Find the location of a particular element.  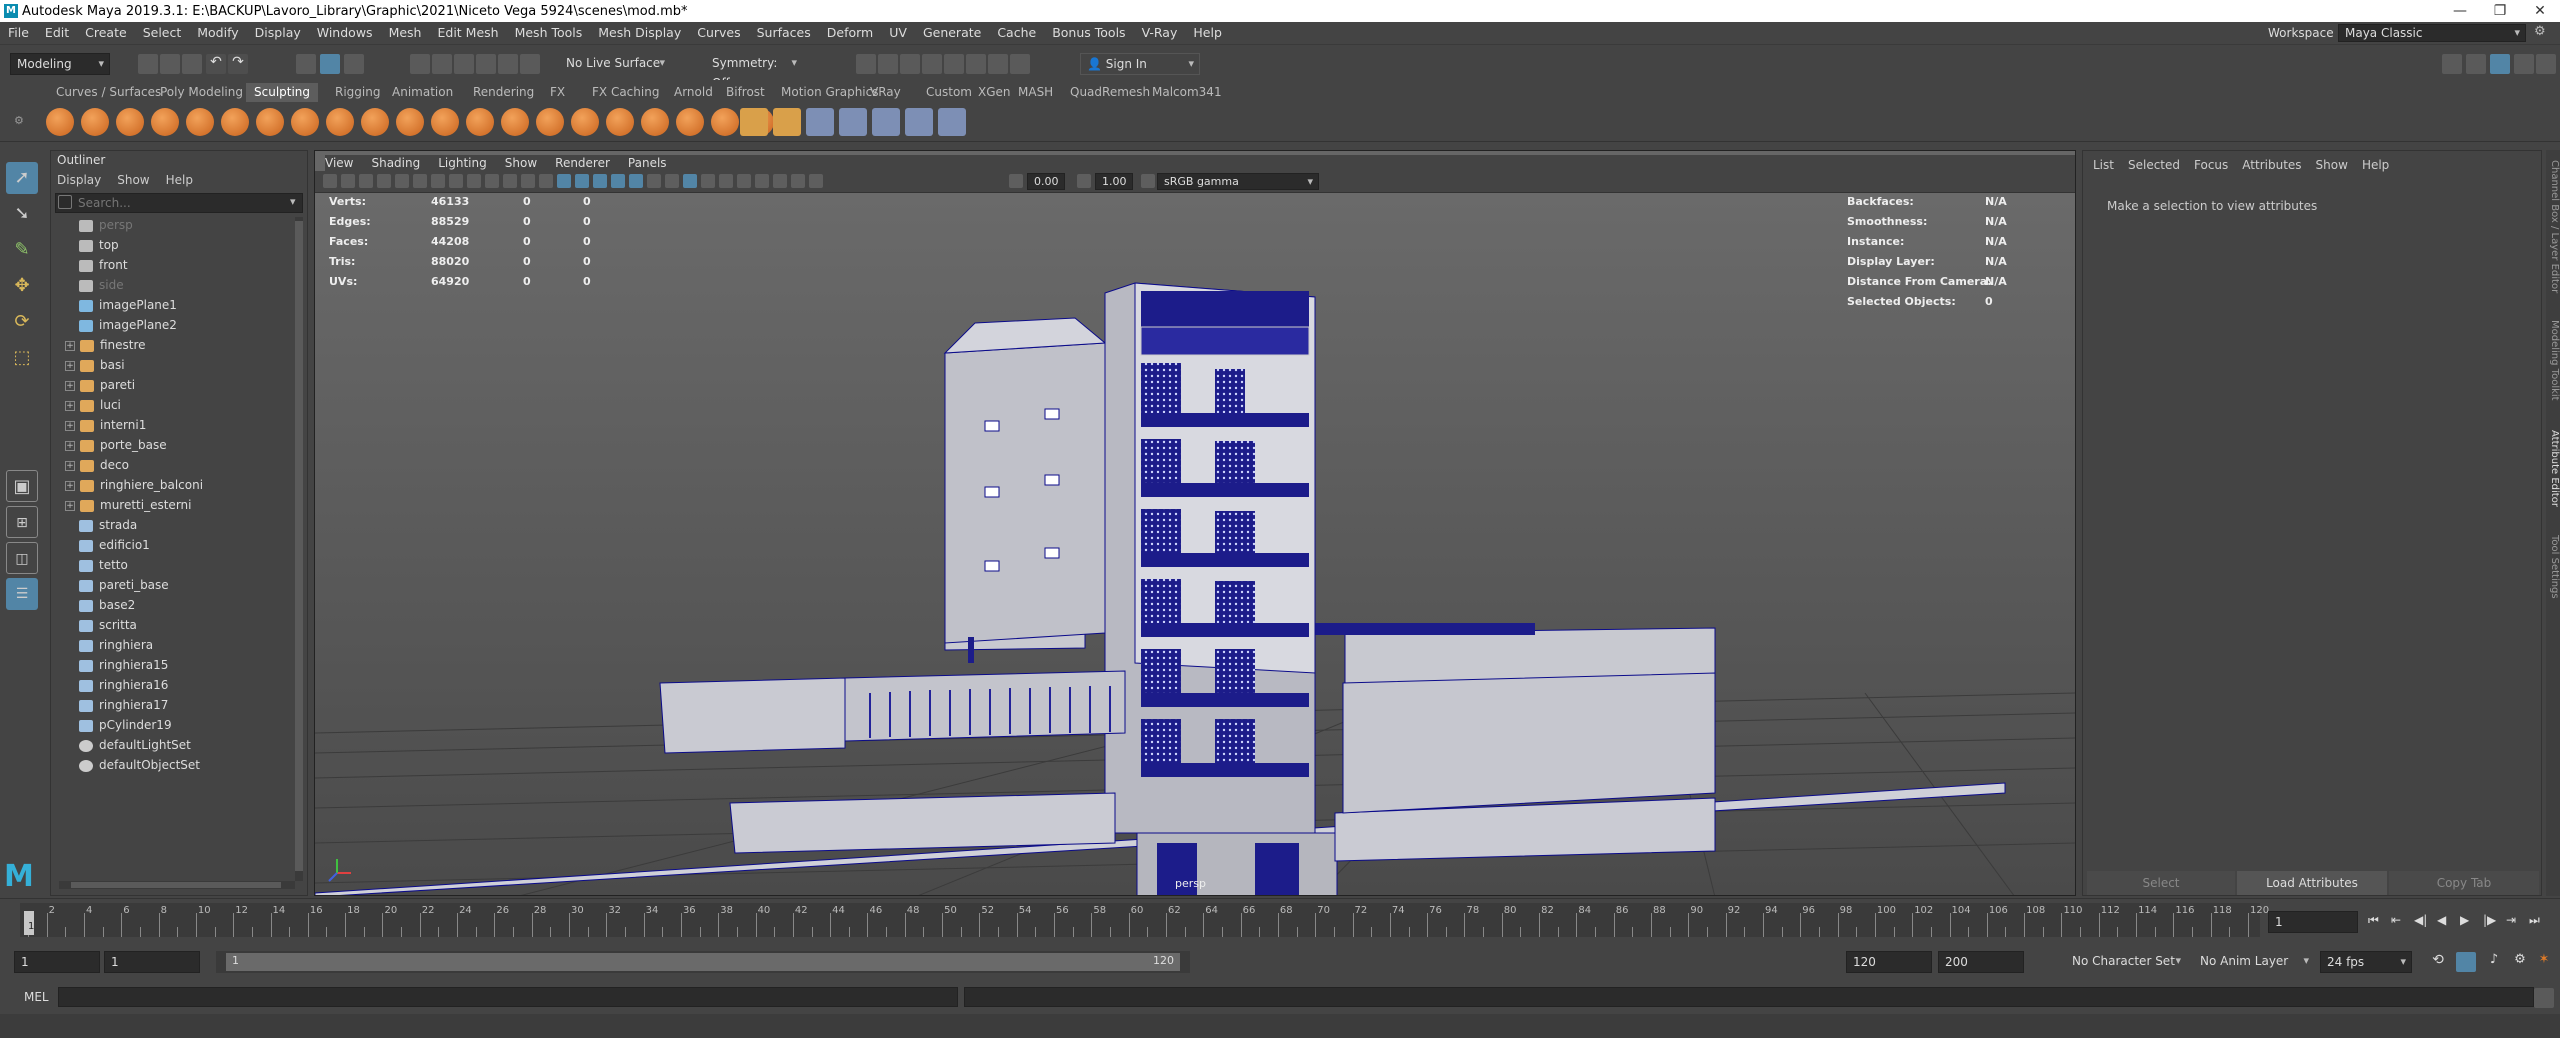

outliner-item-luci: + luci is located at coordinates (93, 405).